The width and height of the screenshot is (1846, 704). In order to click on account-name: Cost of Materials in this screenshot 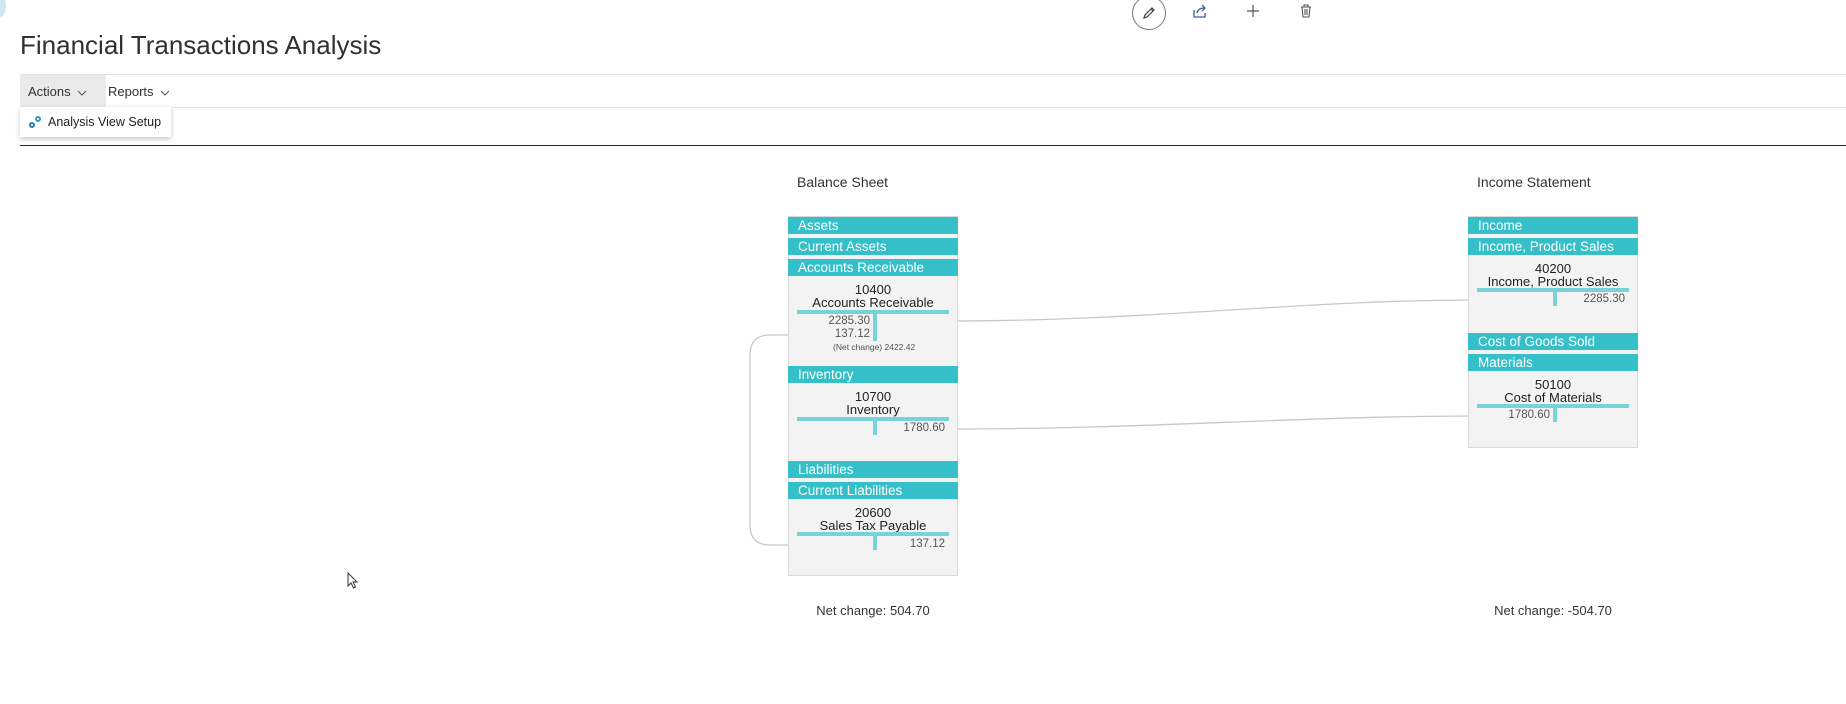, I will do `click(1553, 397)`.